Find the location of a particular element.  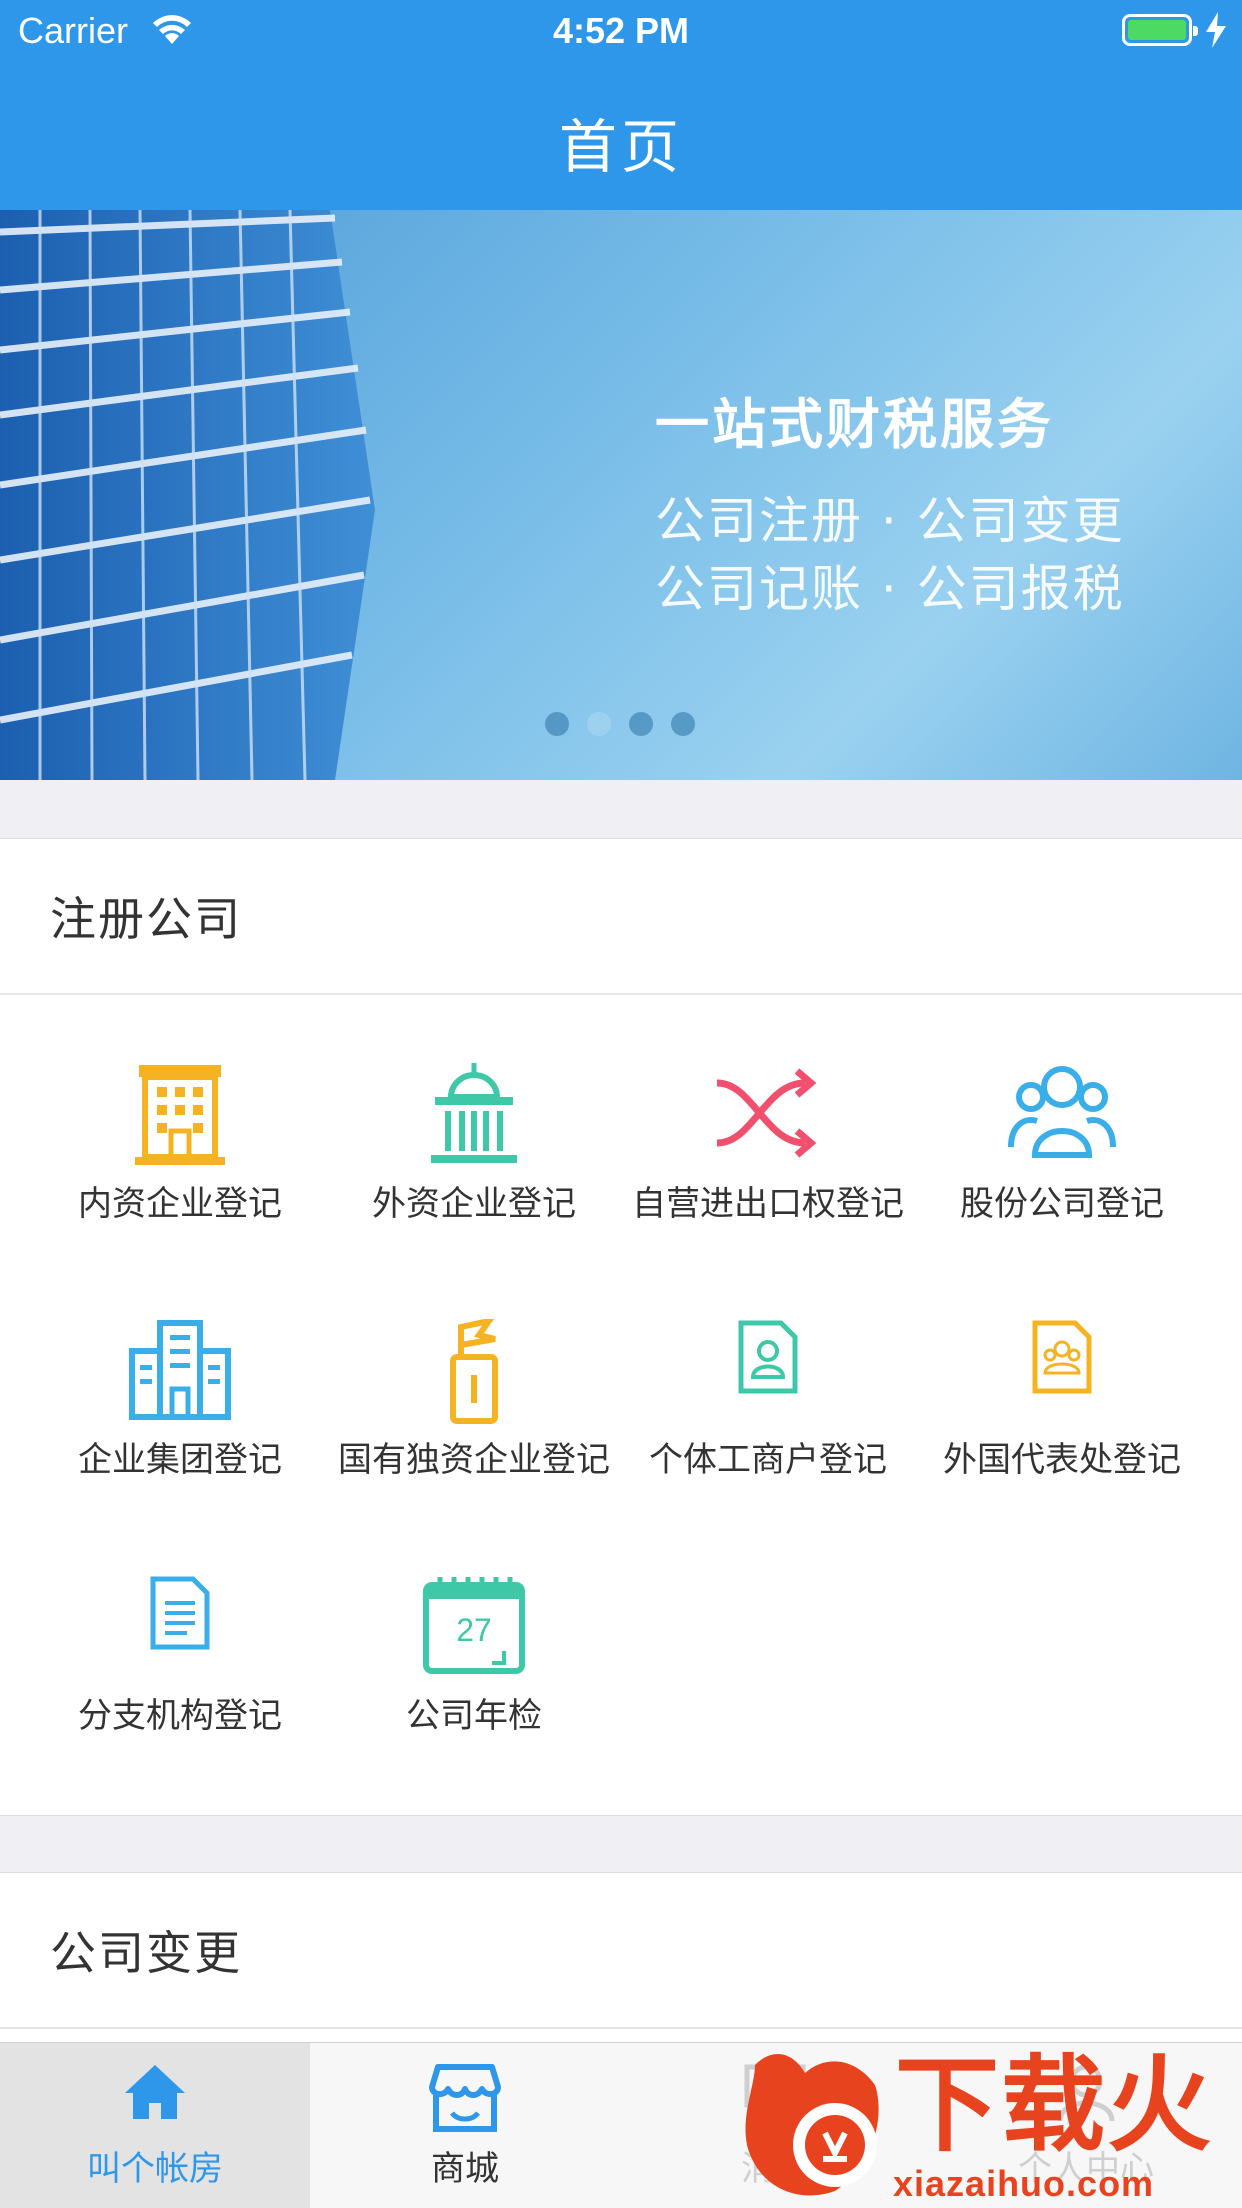

service-item-rep-office: 外国代表处登记 is located at coordinates (1062, 1401).